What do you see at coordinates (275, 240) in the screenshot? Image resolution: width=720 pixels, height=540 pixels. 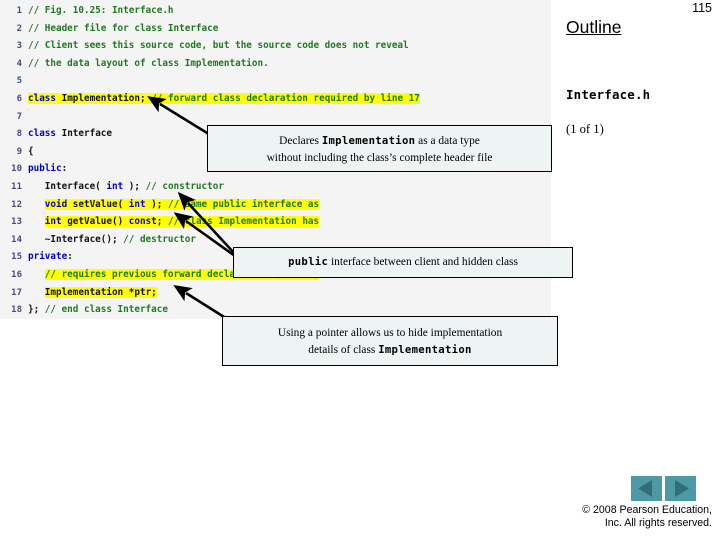 I see `code-line: 14 ~Interface(); // destructor` at bounding box center [275, 240].